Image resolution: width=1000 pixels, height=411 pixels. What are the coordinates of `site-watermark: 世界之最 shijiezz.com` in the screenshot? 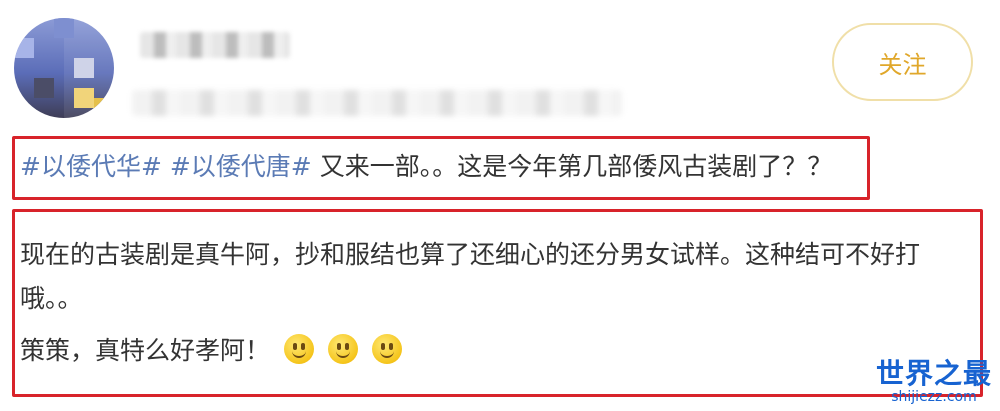 It's located at (933, 381).